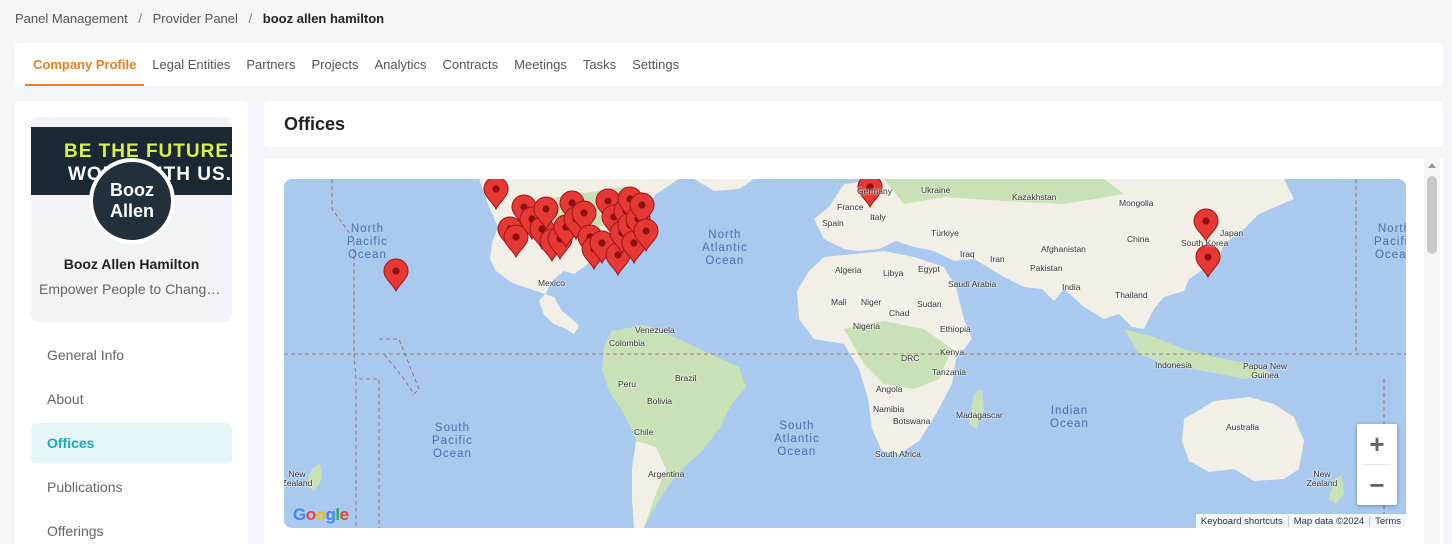 Image resolution: width=1452 pixels, height=544 pixels. I want to click on side-nav-general-info: General Info, so click(131, 355).